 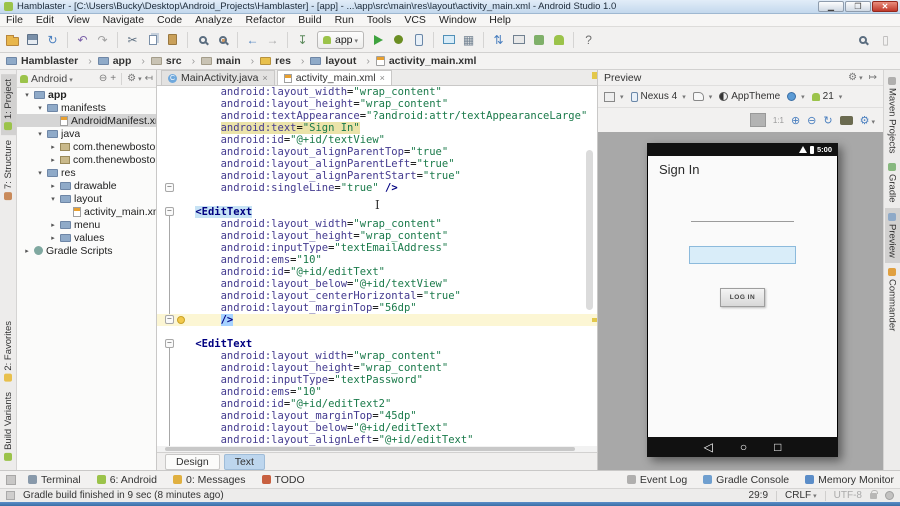 What do you see at coordinates (588, 39) in the screenshot?
I see `help-icon: ?` at bounding box center [588, 39].